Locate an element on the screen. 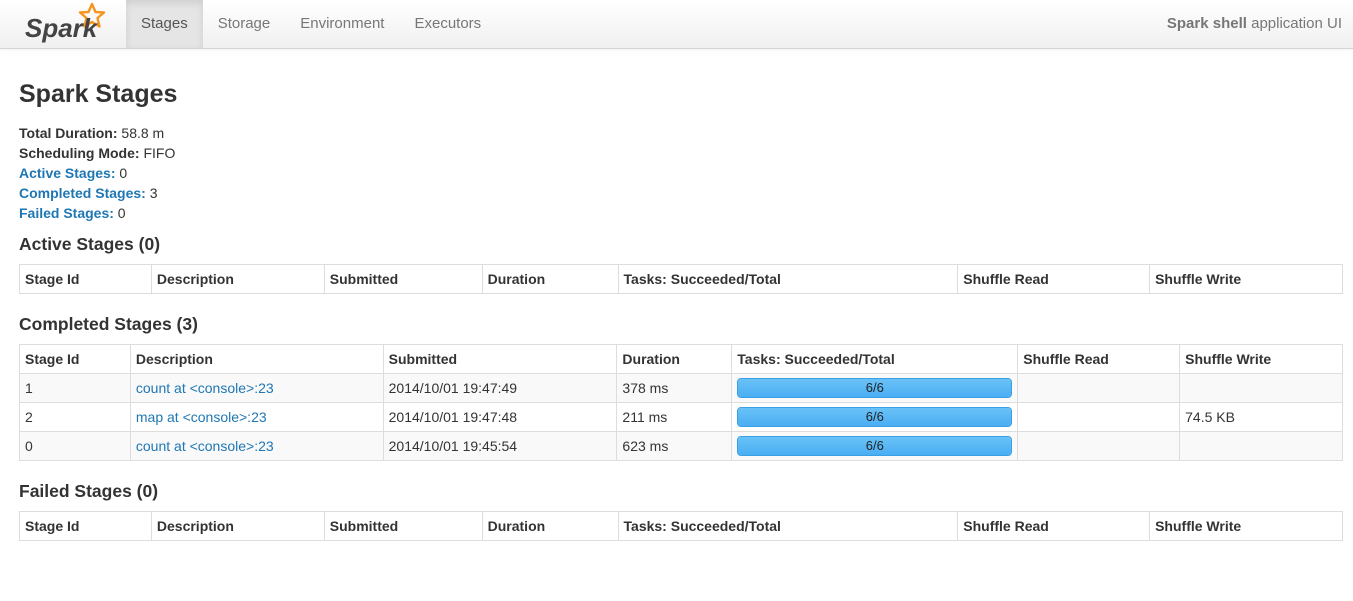 This screenshot has width=1353, height=601. cell-stage-id: 2 is located at coordinates (75, 417).